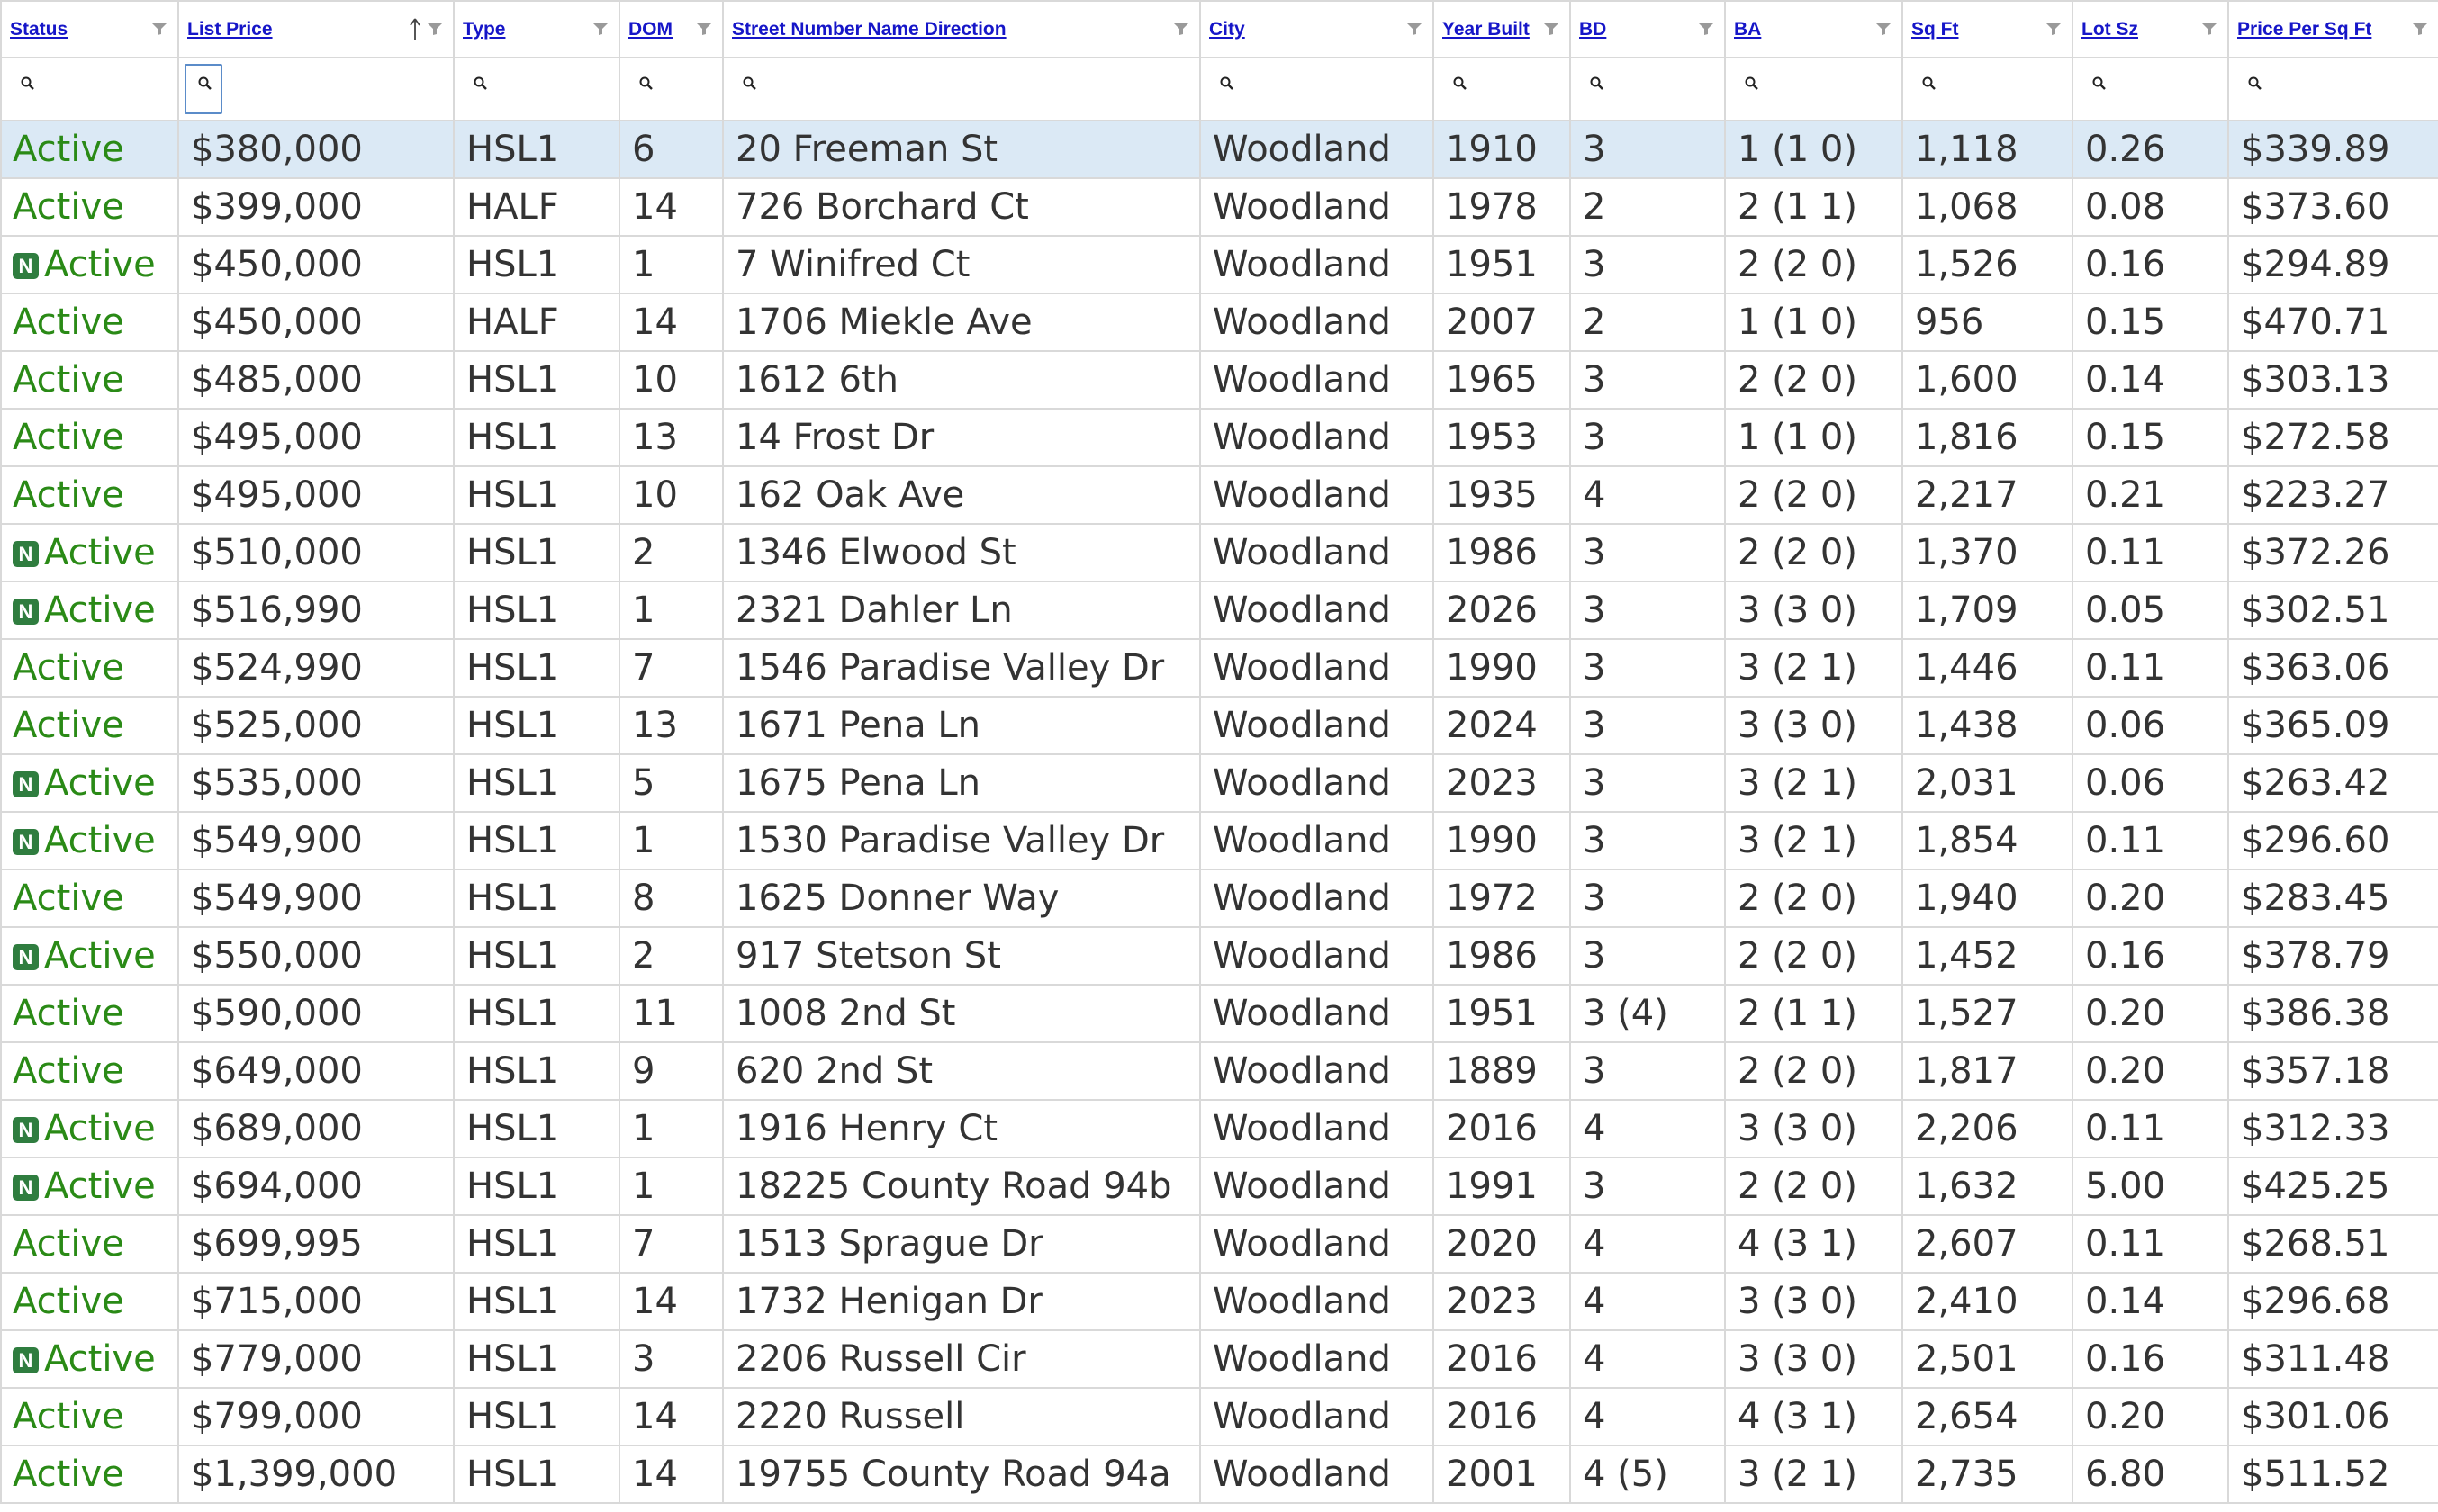 The image size is (2438, 1512). Describe the element at coordinates (1648, 1416) in the screenshot. I see `cell-bd: 4` at that location.